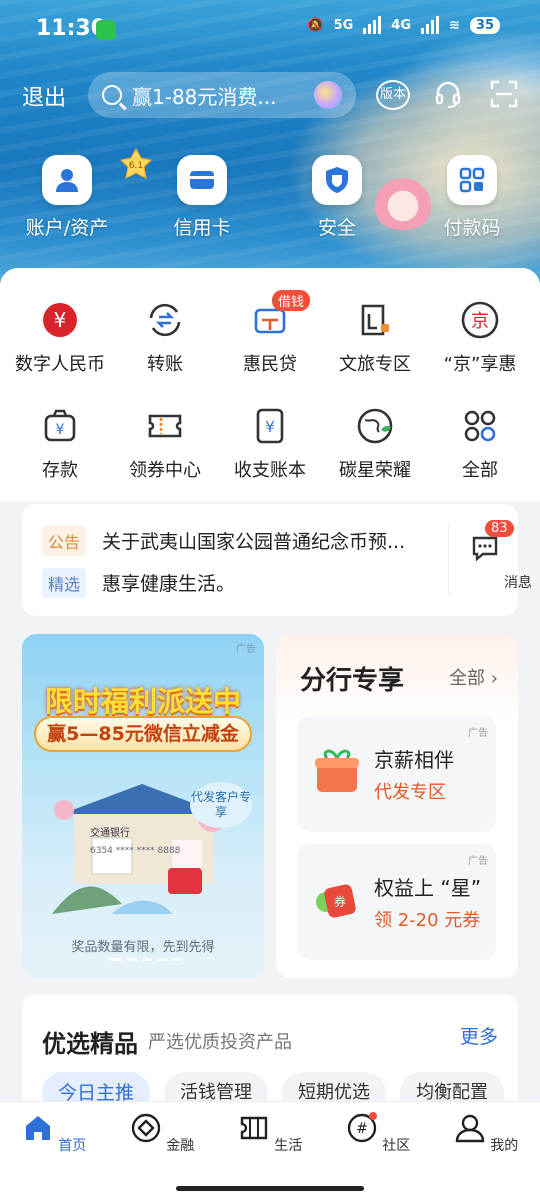 The width and height of the screenshot is (540, 1201). What do you see at coordinates (60, 444) in the screenshot?
I see `grid-item-deposit: ¥ 存款` at bounding box center [60, 444].